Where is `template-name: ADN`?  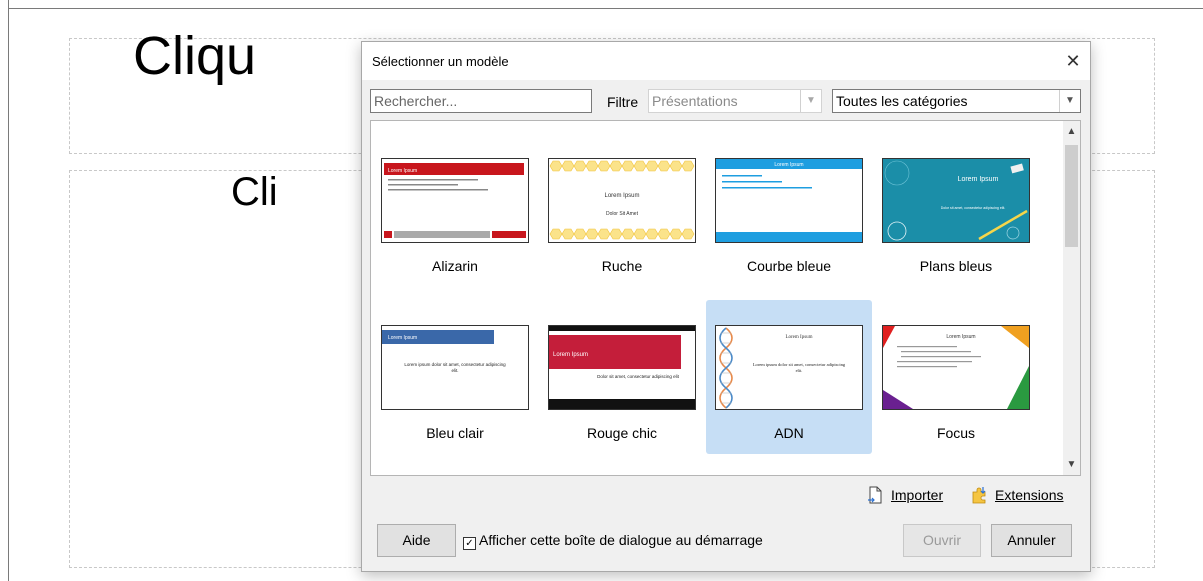
template-name: ADN is located at coordinates (789, 433).